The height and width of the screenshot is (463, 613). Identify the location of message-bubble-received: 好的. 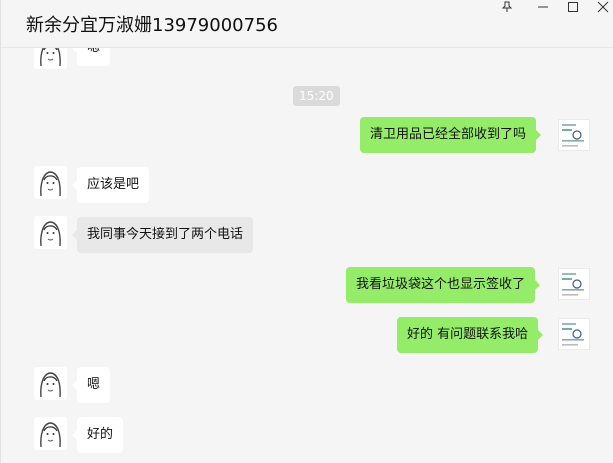
(97, 435).